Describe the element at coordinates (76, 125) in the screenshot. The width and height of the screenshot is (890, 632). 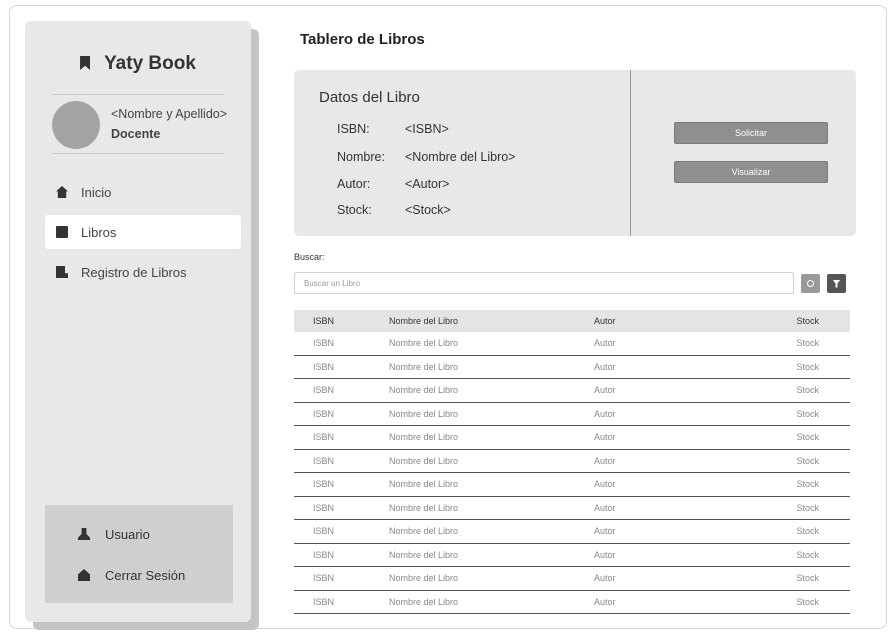
I see `avatar` at that location.